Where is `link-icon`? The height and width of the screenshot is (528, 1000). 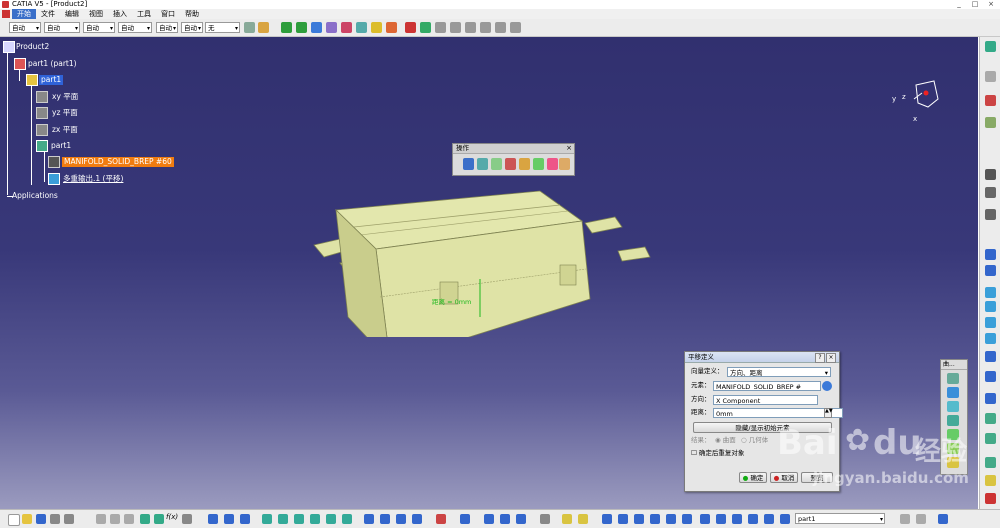 link-icon is located at coordinates (623, 519).